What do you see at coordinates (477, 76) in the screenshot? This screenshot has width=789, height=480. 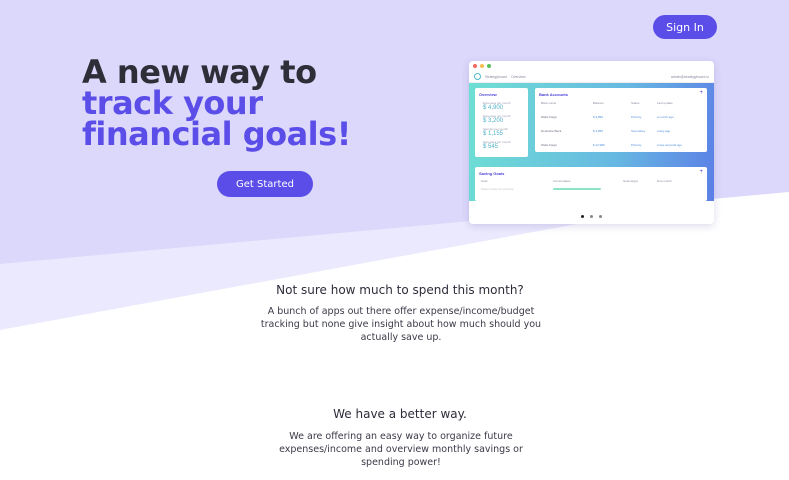 I see `app-logo-icon` at bounding box center [477, 76].